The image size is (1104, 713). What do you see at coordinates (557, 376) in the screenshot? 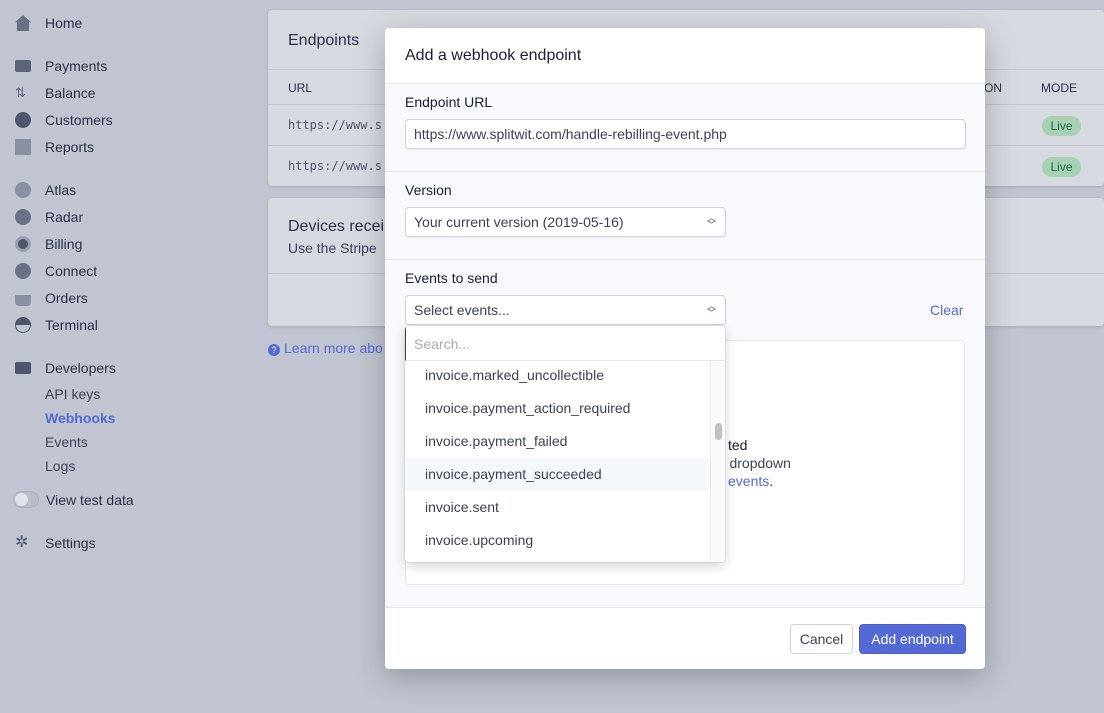
I see `event-option: invoice.marked_uncollectible` at bounding box center [557, 376].